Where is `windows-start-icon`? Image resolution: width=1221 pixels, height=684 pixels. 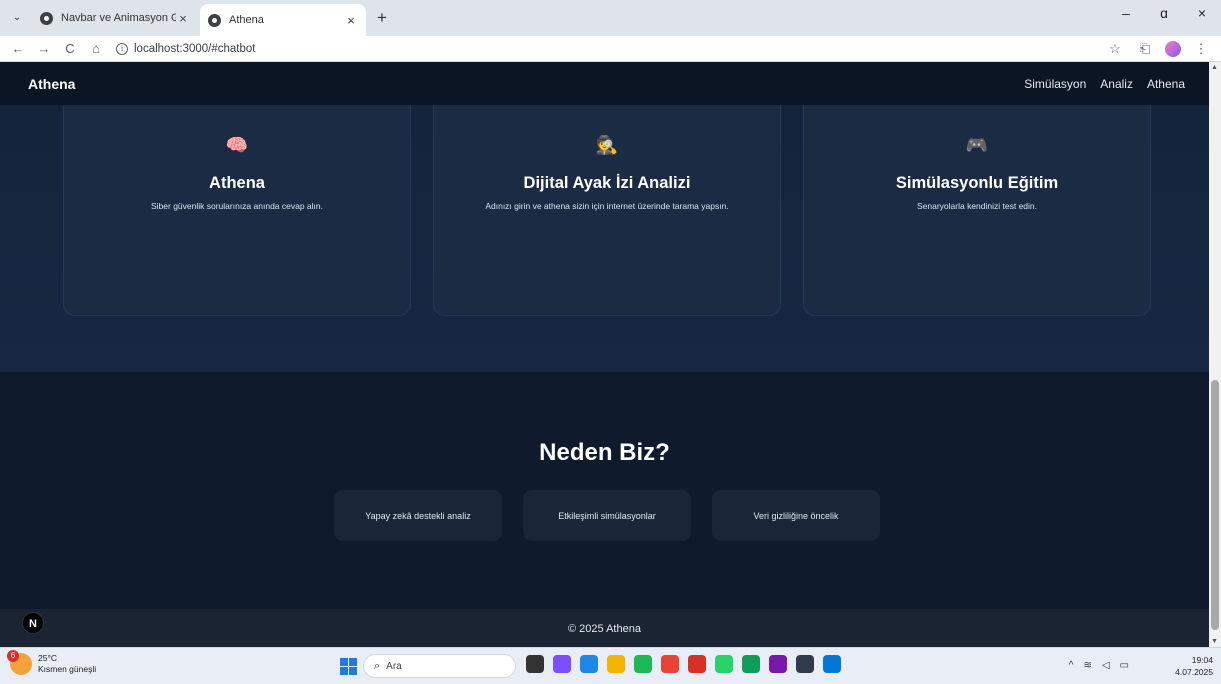
windows-start-icon is located at coordinates (348, 666).